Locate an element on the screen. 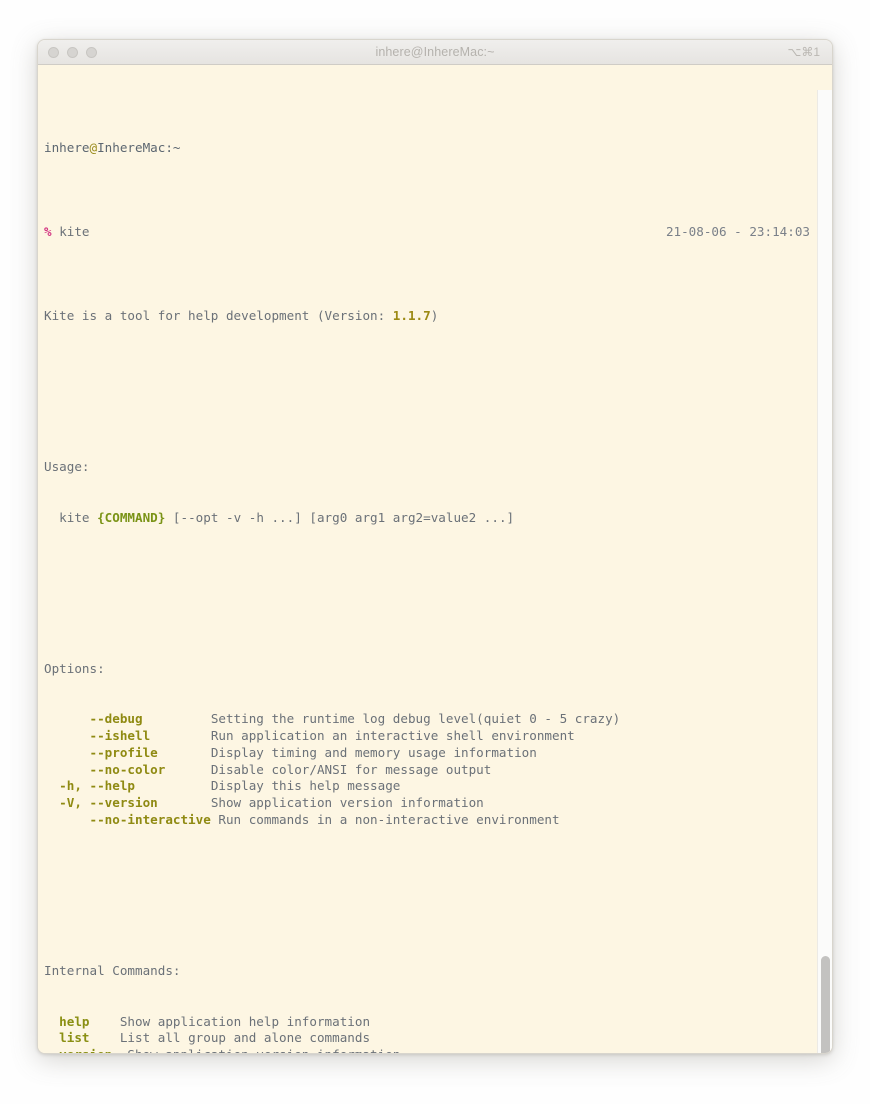  internal-command-description: List all group and alone commands is located at coordinates (241, 1038).